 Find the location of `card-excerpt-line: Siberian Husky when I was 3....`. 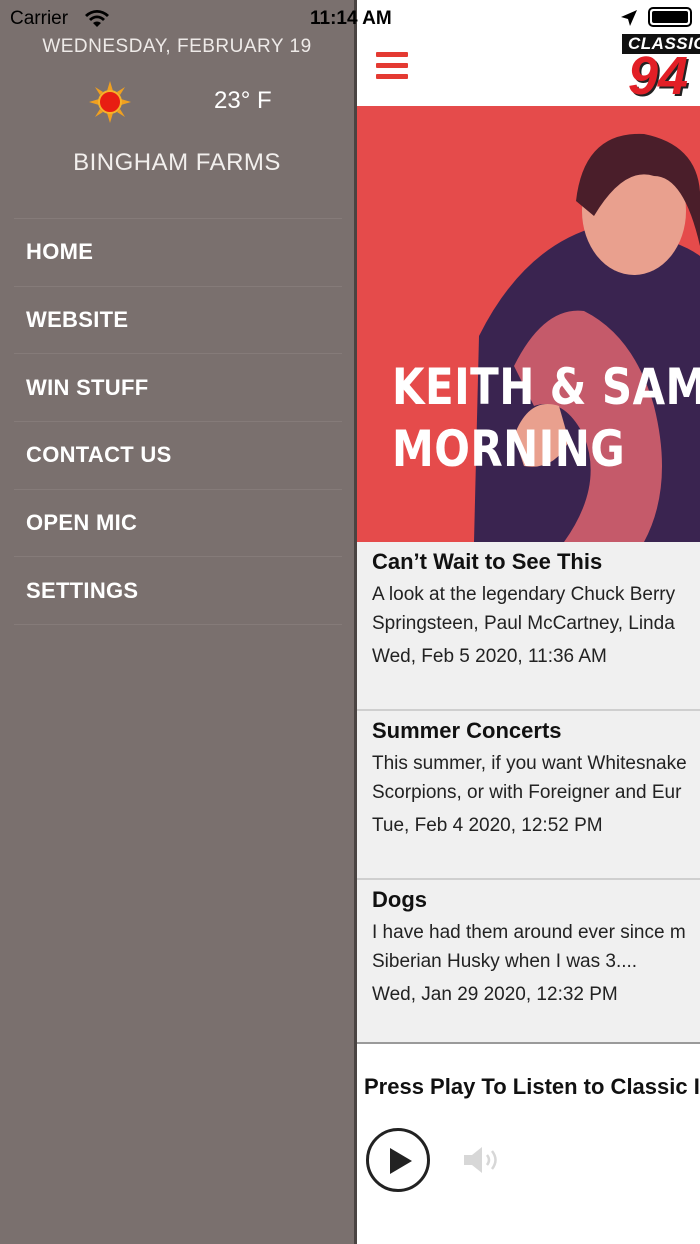

card-excerpt-line: Siberian Husky when I was 3.... is located at coordinates (505, 961).